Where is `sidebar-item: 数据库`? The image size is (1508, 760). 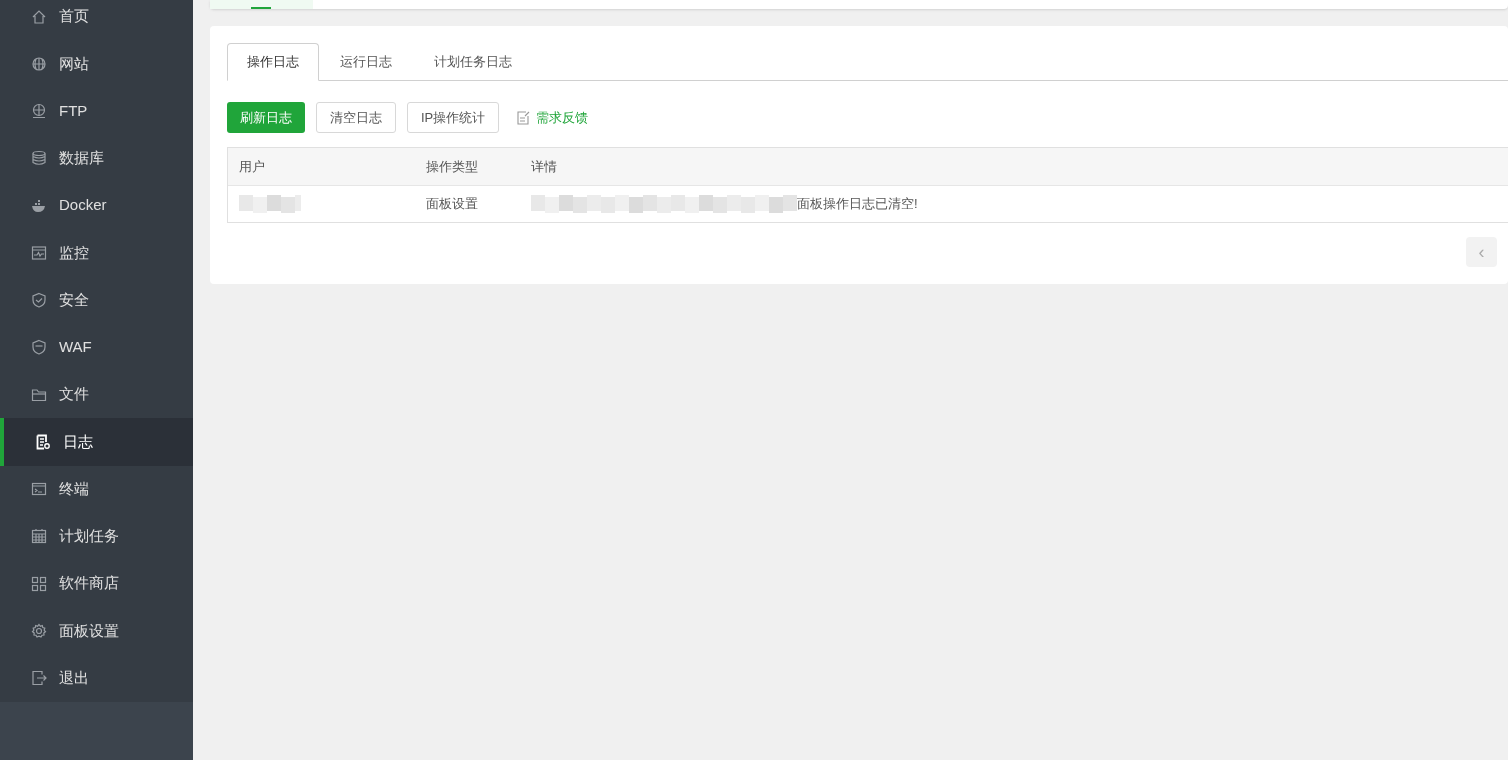
sidebar-item: 数据库 is located at coordinates (96, 158).